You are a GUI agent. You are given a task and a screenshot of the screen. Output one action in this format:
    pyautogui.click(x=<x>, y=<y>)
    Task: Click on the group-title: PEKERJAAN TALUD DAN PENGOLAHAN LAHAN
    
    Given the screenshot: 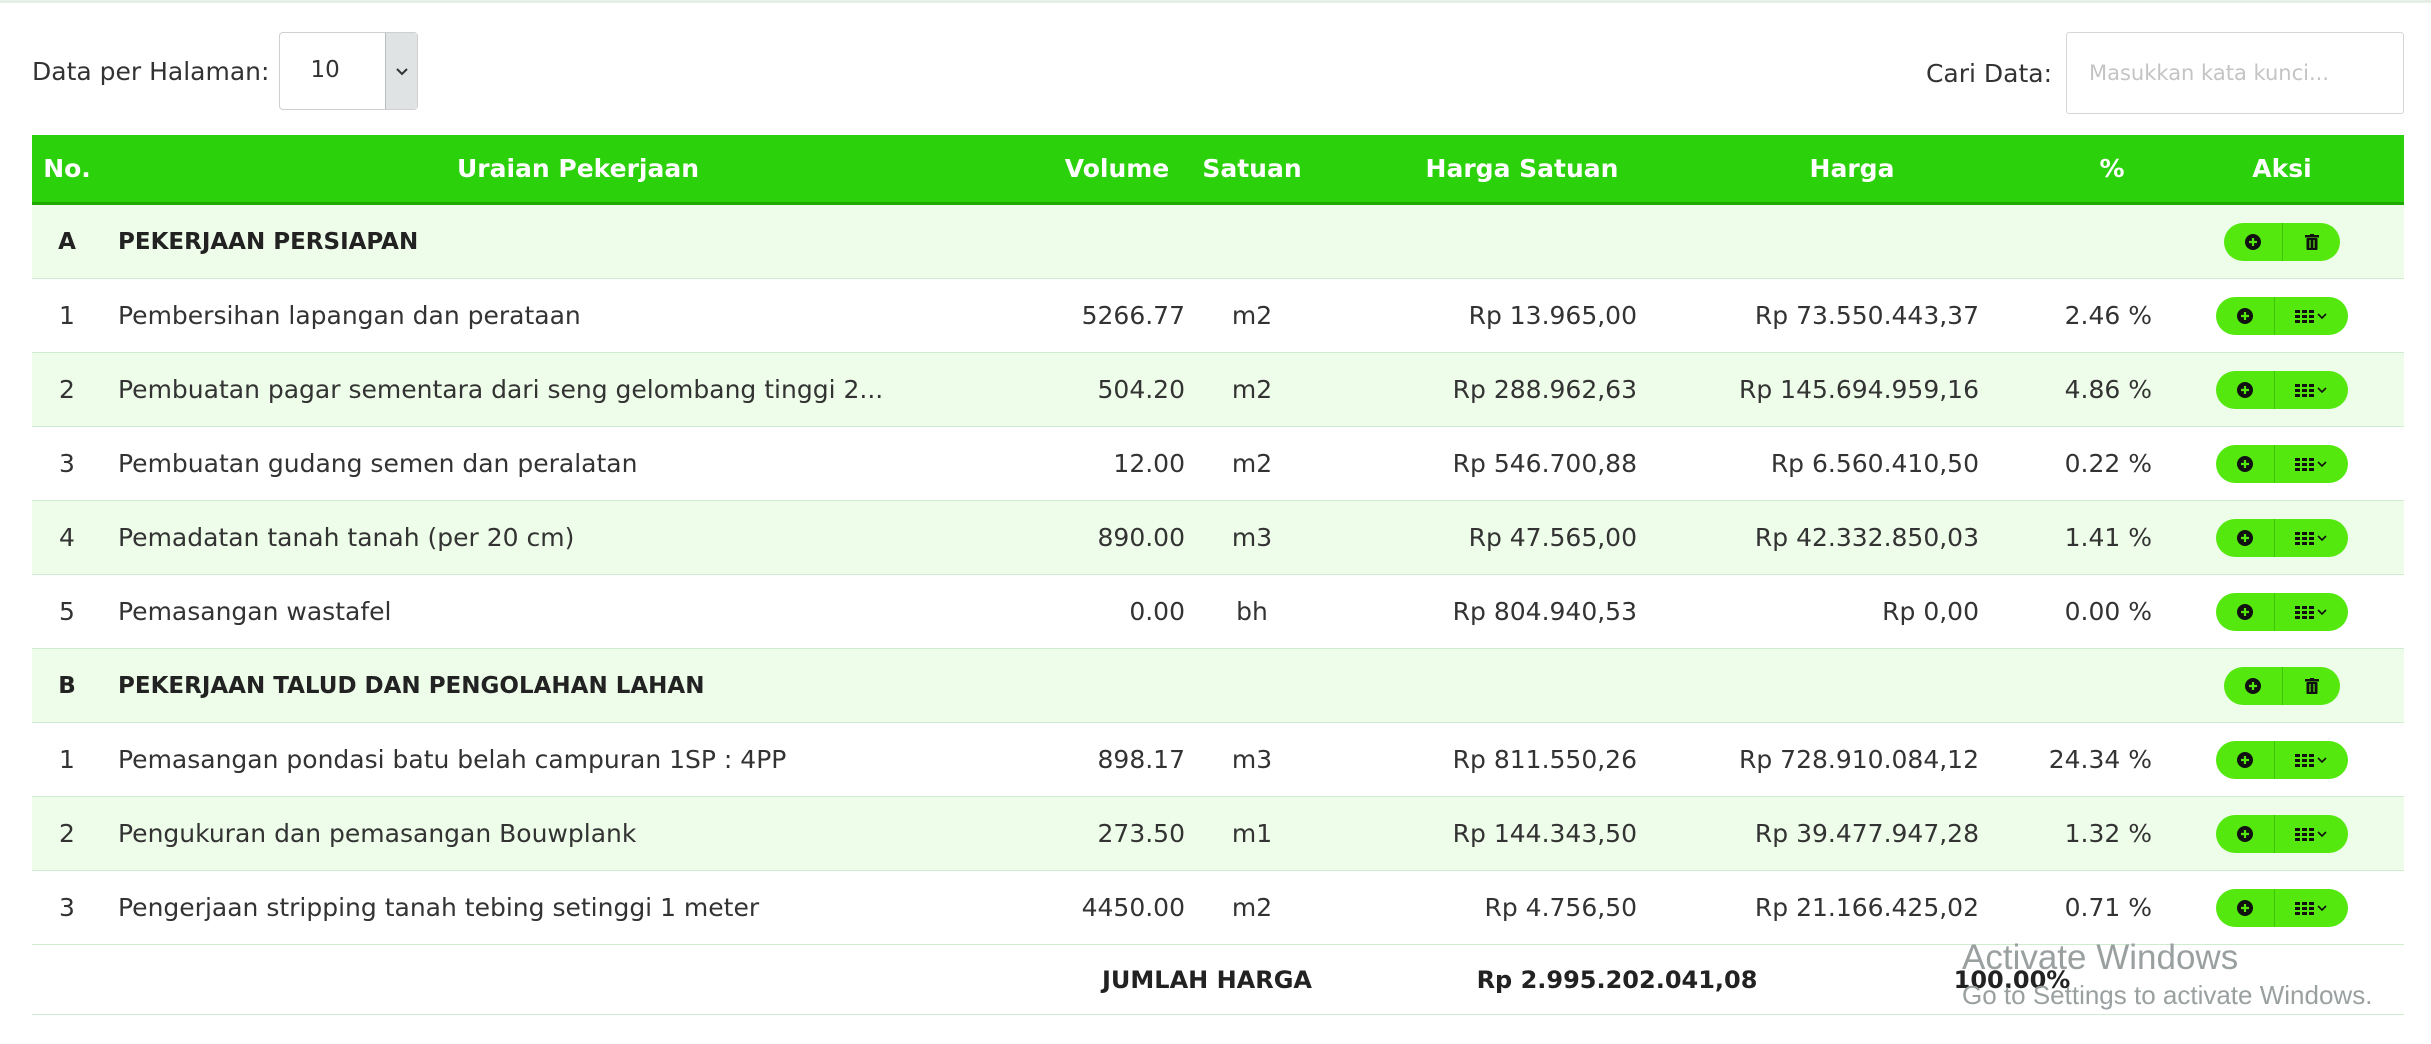 What is the action you would take?
    pyautogui.click(x=411, y=685)
    